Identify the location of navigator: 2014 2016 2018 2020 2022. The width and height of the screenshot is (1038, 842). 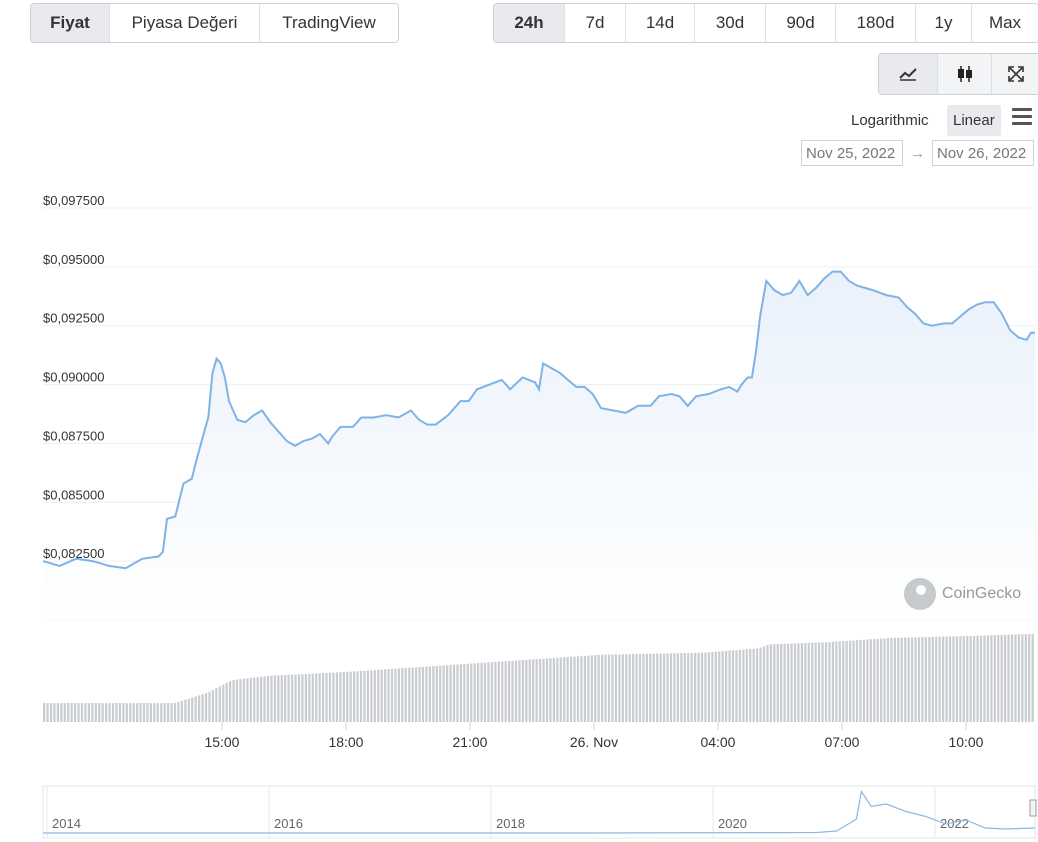
(539, 812).